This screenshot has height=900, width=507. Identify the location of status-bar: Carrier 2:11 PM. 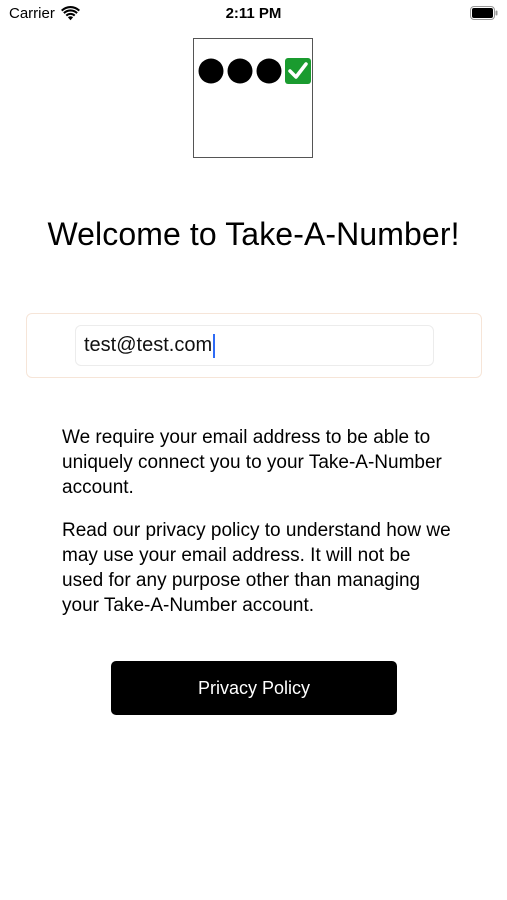
(253, 14).